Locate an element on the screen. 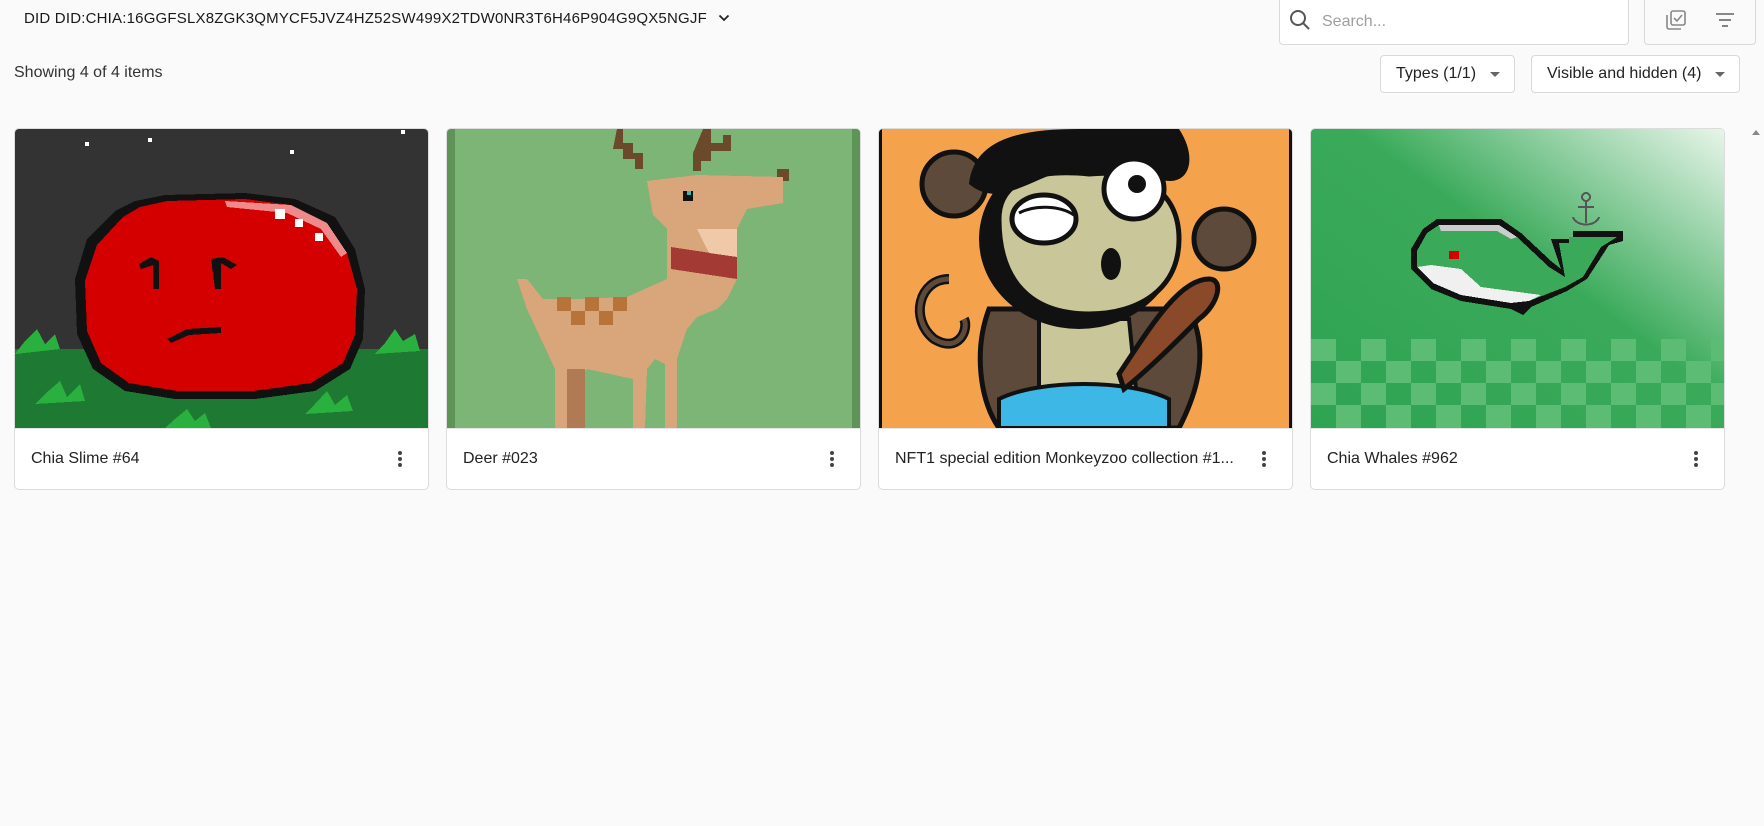 Image resolution: width=1764 pixels, height=826 pixels. items-count: Showing 4 of 4 items is located at coordinates (88, 72).